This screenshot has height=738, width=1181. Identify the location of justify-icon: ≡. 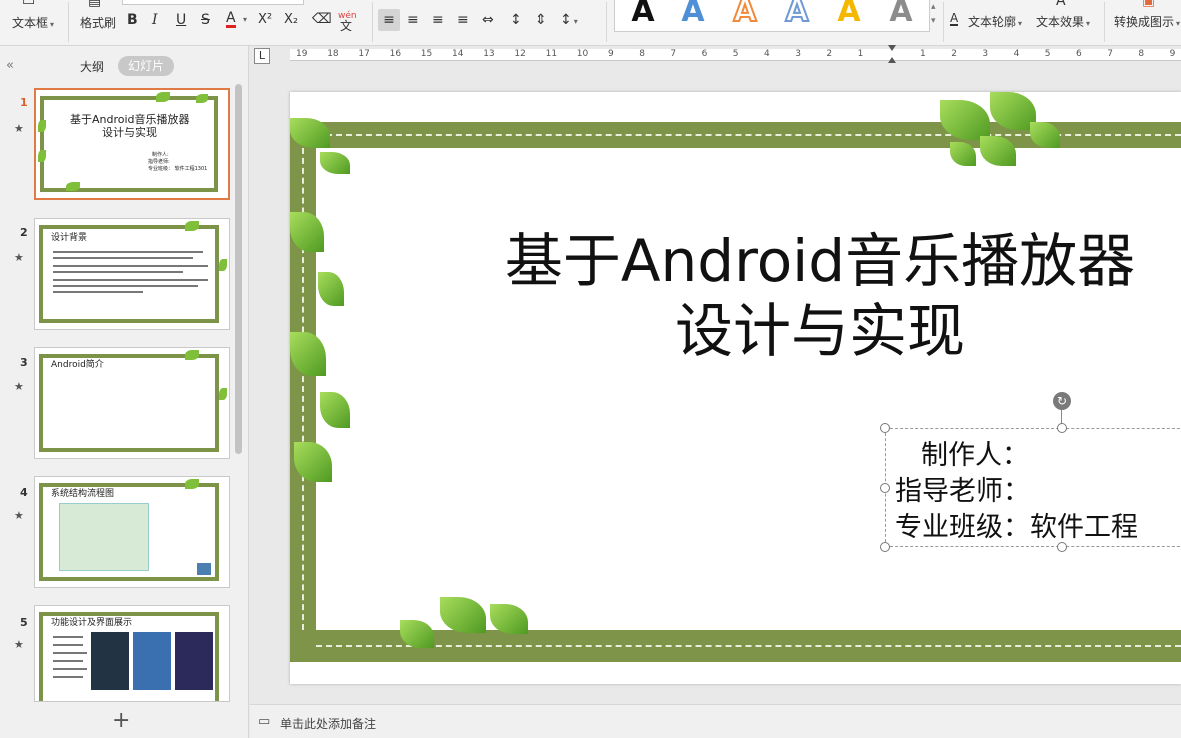
(463, 20).